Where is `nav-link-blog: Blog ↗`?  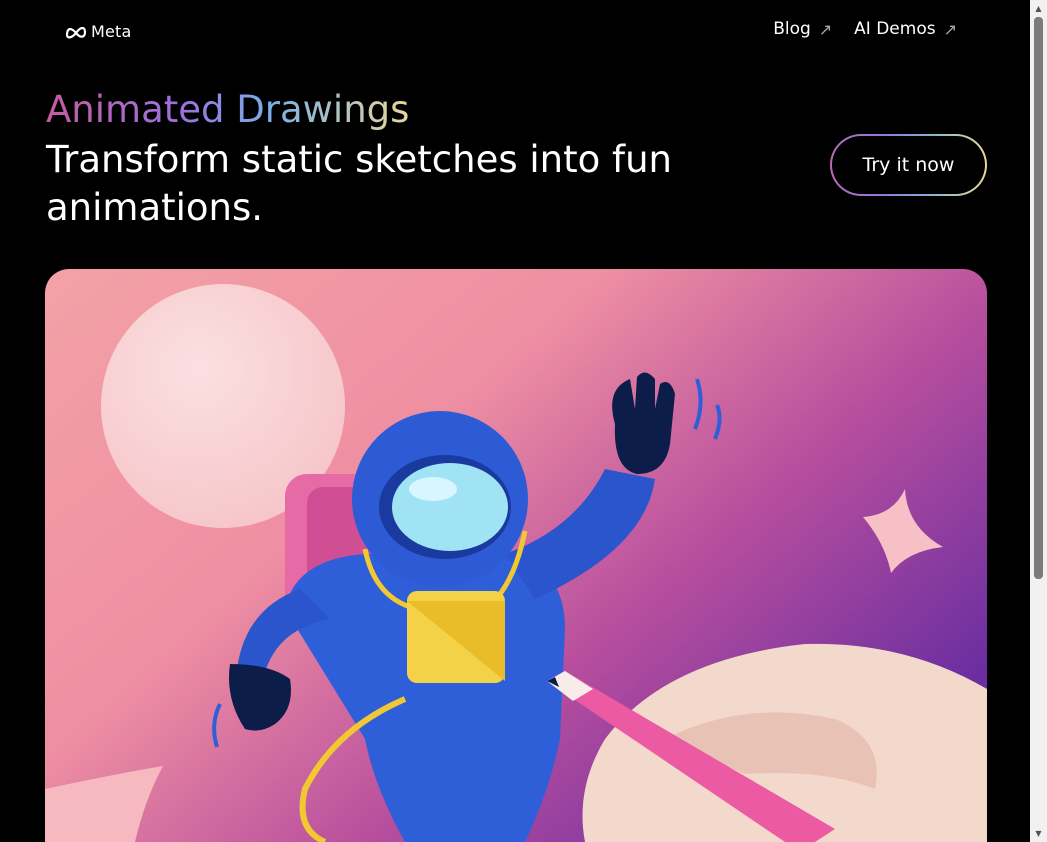 nav-link-blog: Blog ↗ is located at coordinates (802, 29).